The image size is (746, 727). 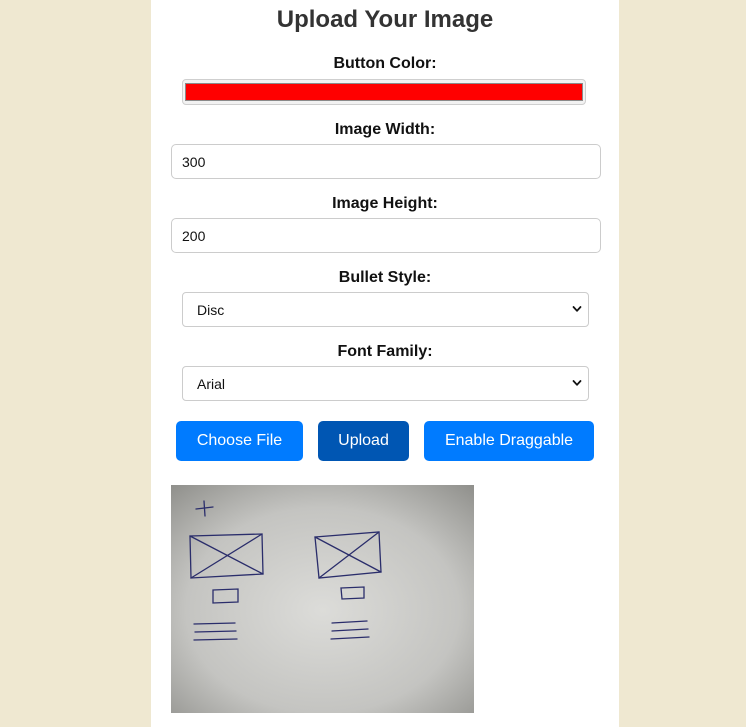 What do you see at coordinates (211, 384) in the screenshot?
I see `font-family-value: Arial` at bounding box center [211, 384].